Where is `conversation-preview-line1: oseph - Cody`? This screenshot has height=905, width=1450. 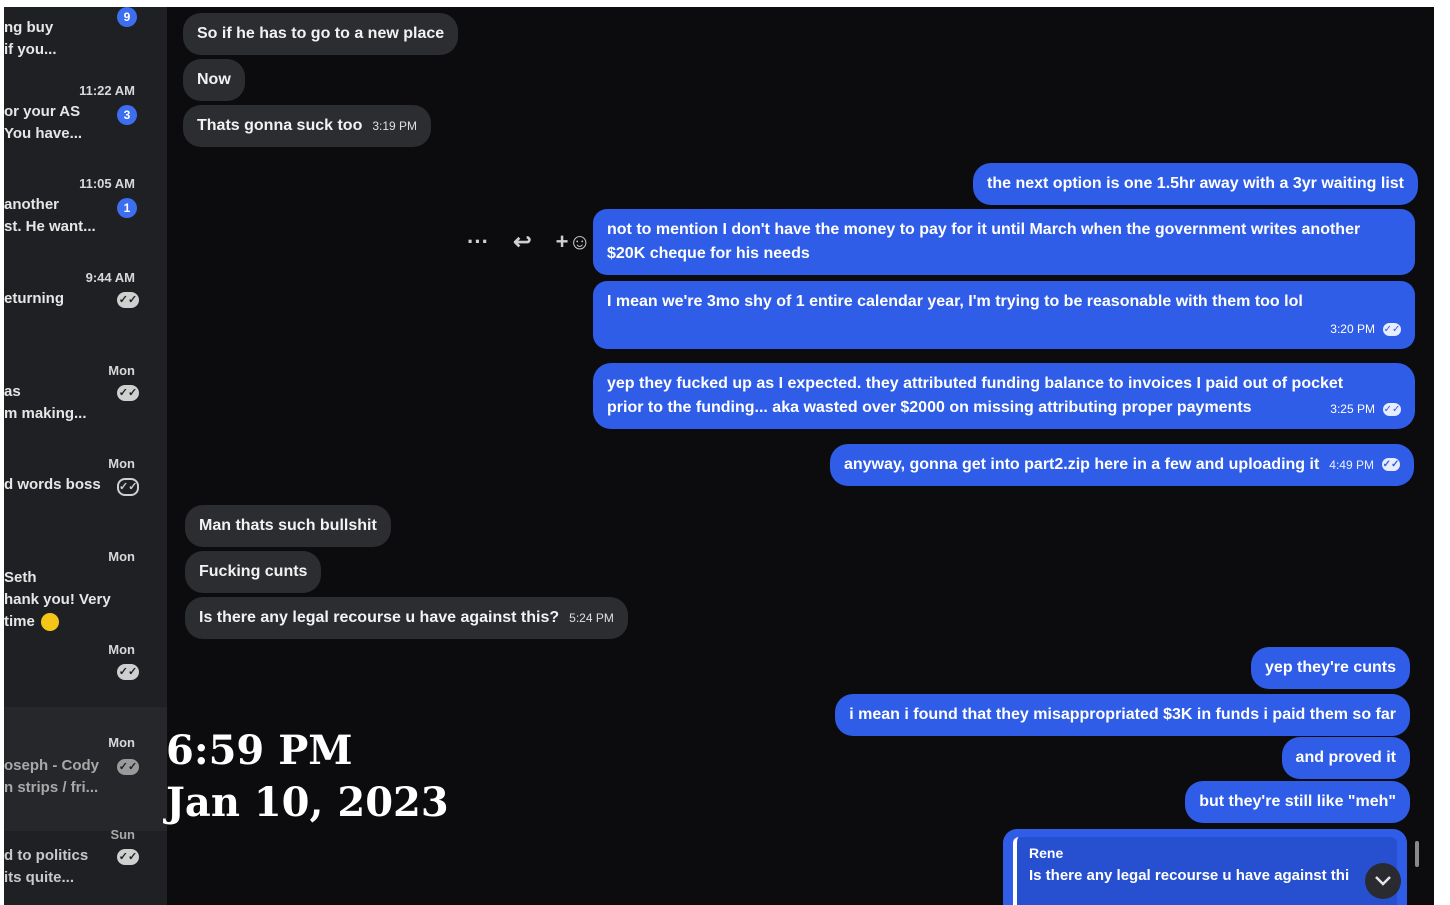 conversation-preview-line1: oseph - Cody is located at coordinates (52, 765).